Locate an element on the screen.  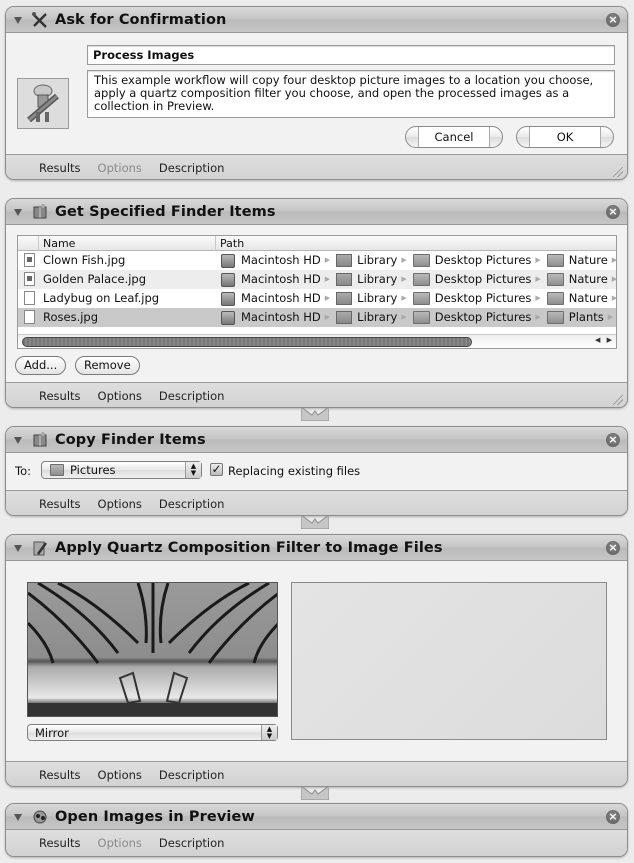
filter-popup: Mirror ▲ ▼ is located at coordinates (152, 732).